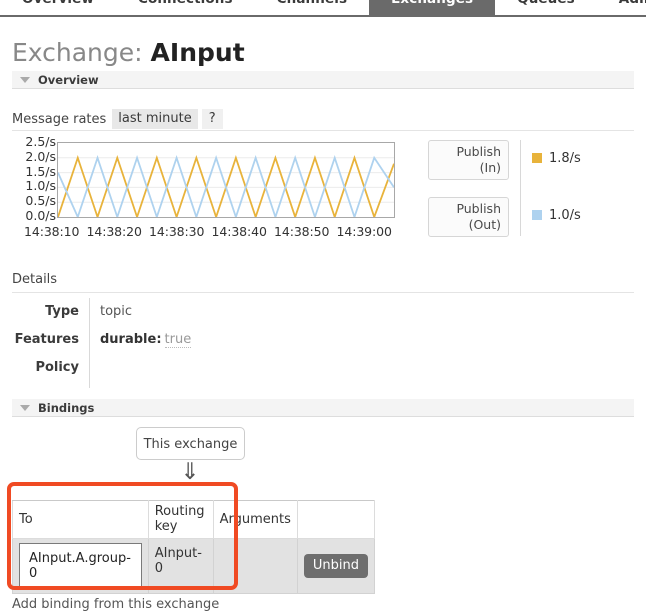 This screenshot has height=613, width=646. Describe the element at coordinates (533, 189) in the screenshot. I see `chart-legend: Publish (In) 1.8/s Publish (Out) 1.0/s` at that location.